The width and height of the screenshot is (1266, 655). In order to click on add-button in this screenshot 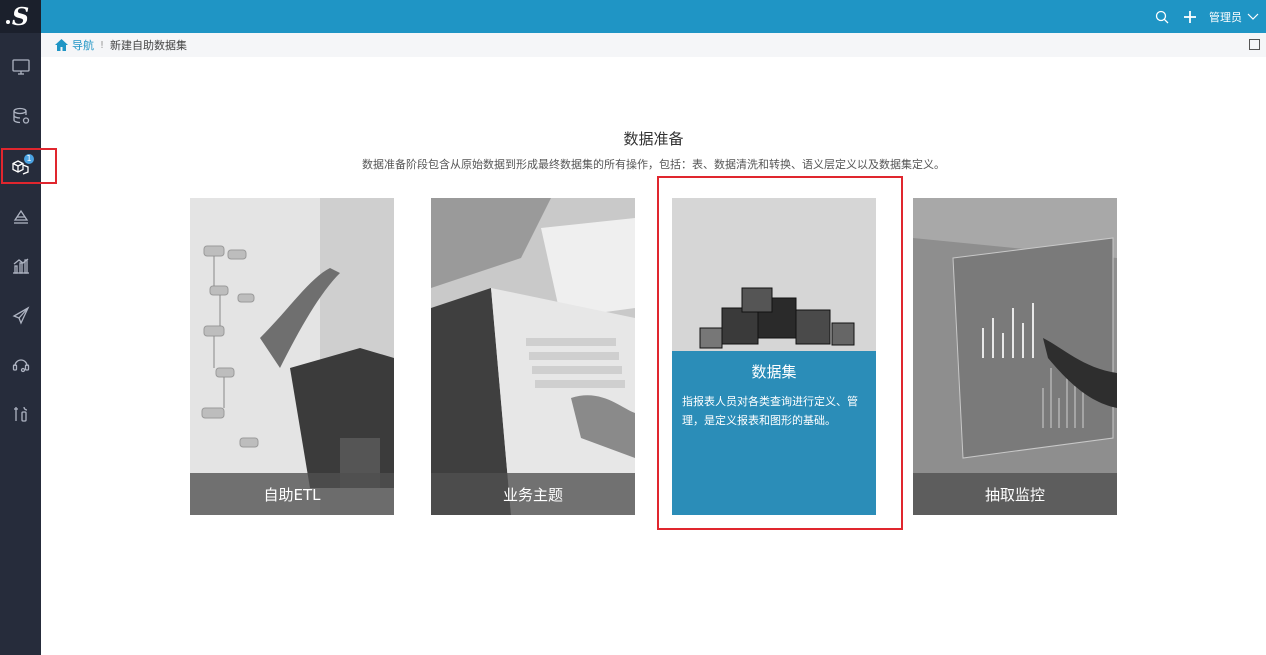, I will do `click(1190, 16)`.